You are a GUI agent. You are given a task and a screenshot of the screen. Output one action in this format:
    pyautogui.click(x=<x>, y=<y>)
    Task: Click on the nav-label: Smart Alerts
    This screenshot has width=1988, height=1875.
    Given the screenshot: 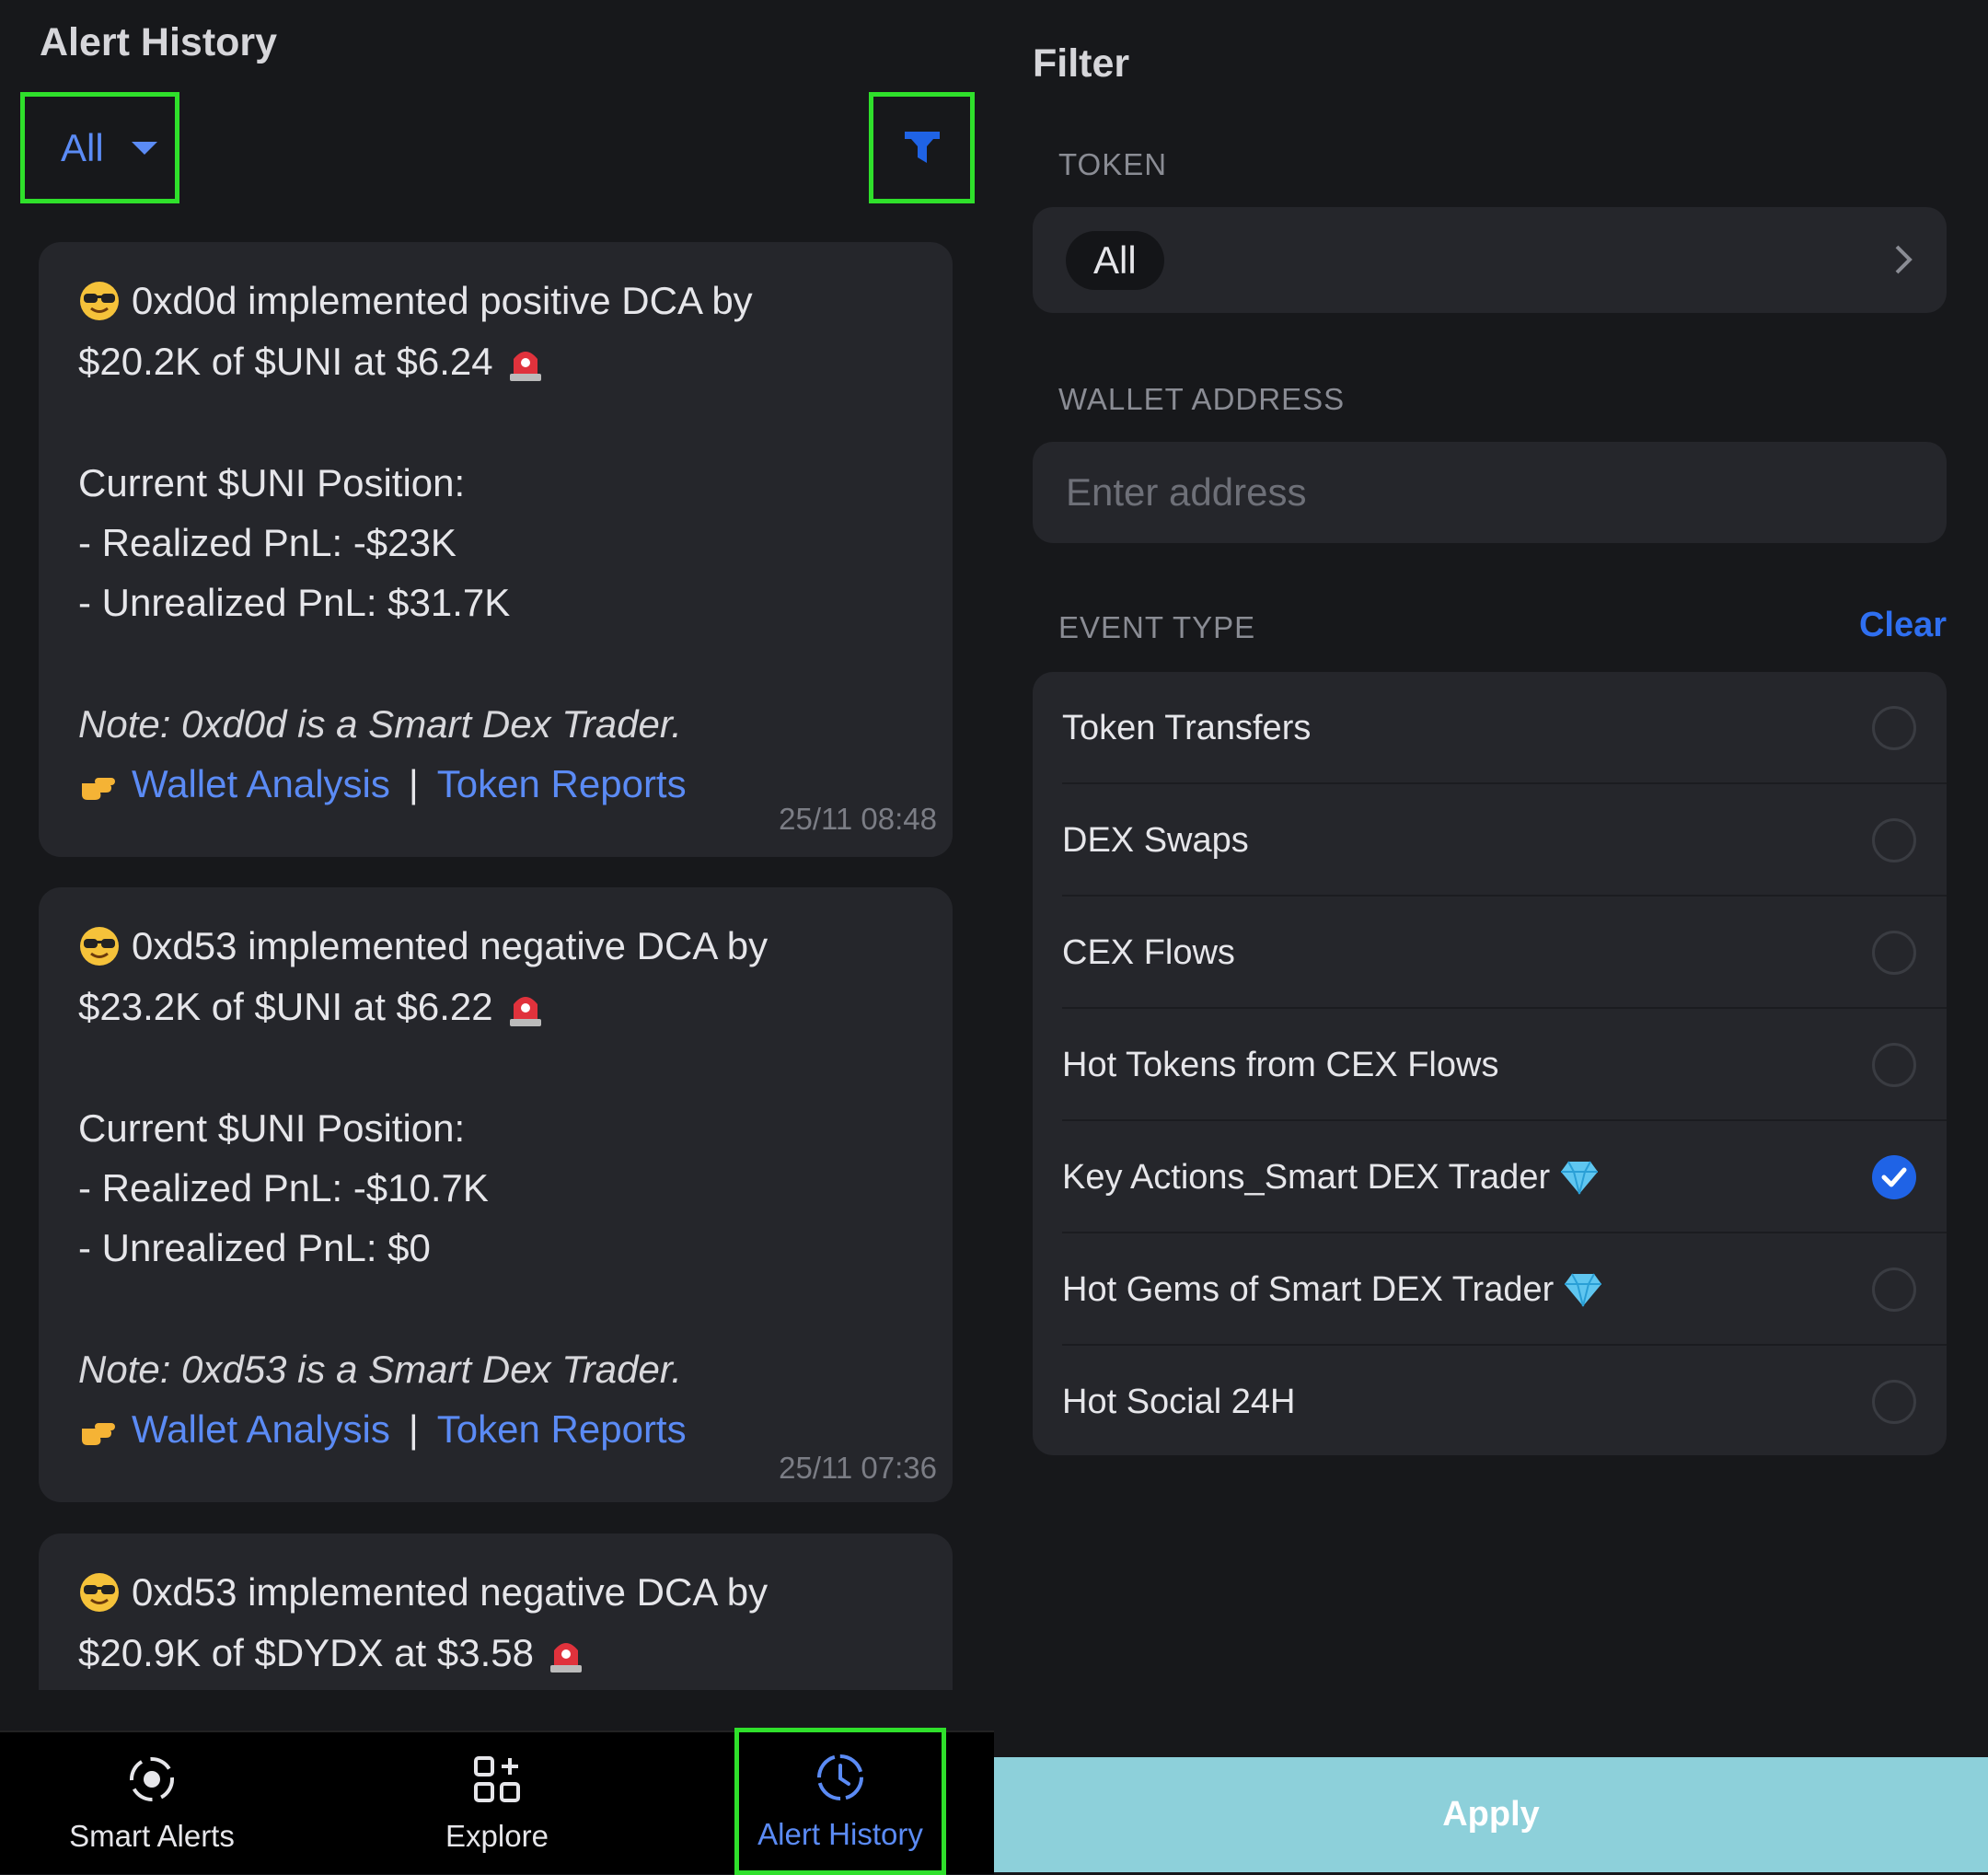 What is the action you would take?
    pyautogui.click(x=152, y=1836)
    